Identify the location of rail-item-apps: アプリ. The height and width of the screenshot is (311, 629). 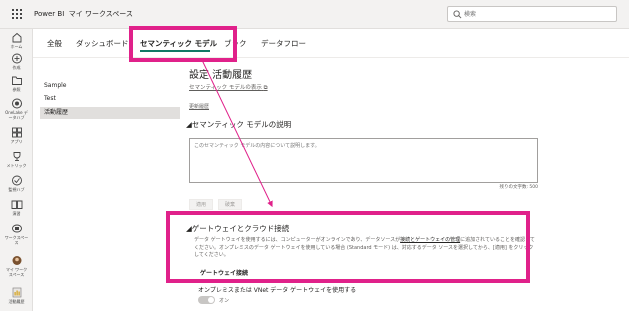
(16, 135).